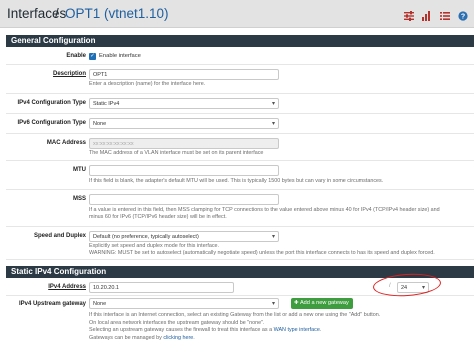 Image resolution: width=474 pixels, height=353 pixels. Describe the element at coordinates (184, 74) in the screenshot. I see `description-input: OPT1` at that location.